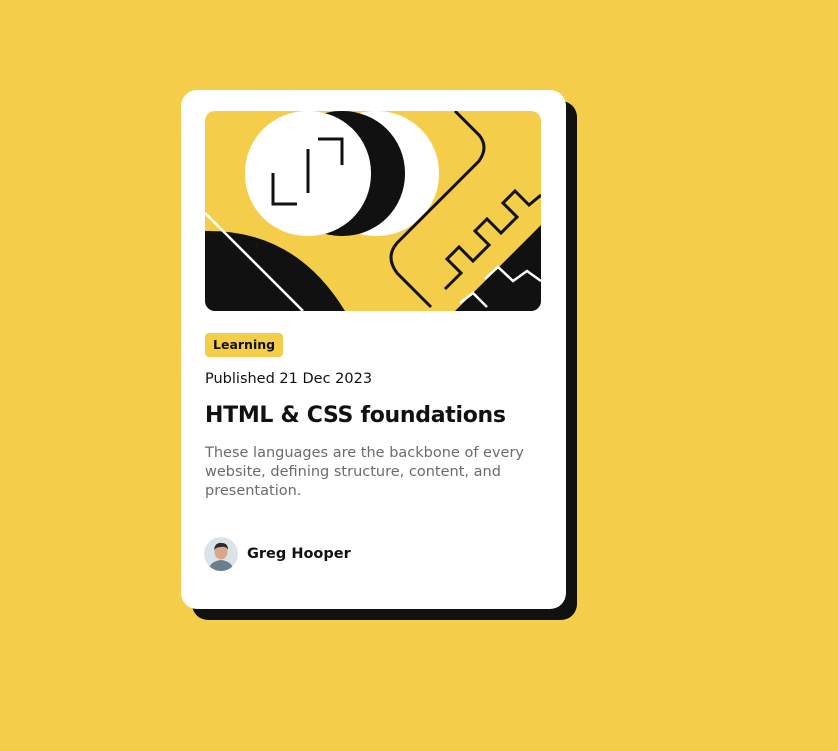 The height and width of the screenshot is (751, 838). I want to click on author-name: Greg Hooper, so click(299, 554).